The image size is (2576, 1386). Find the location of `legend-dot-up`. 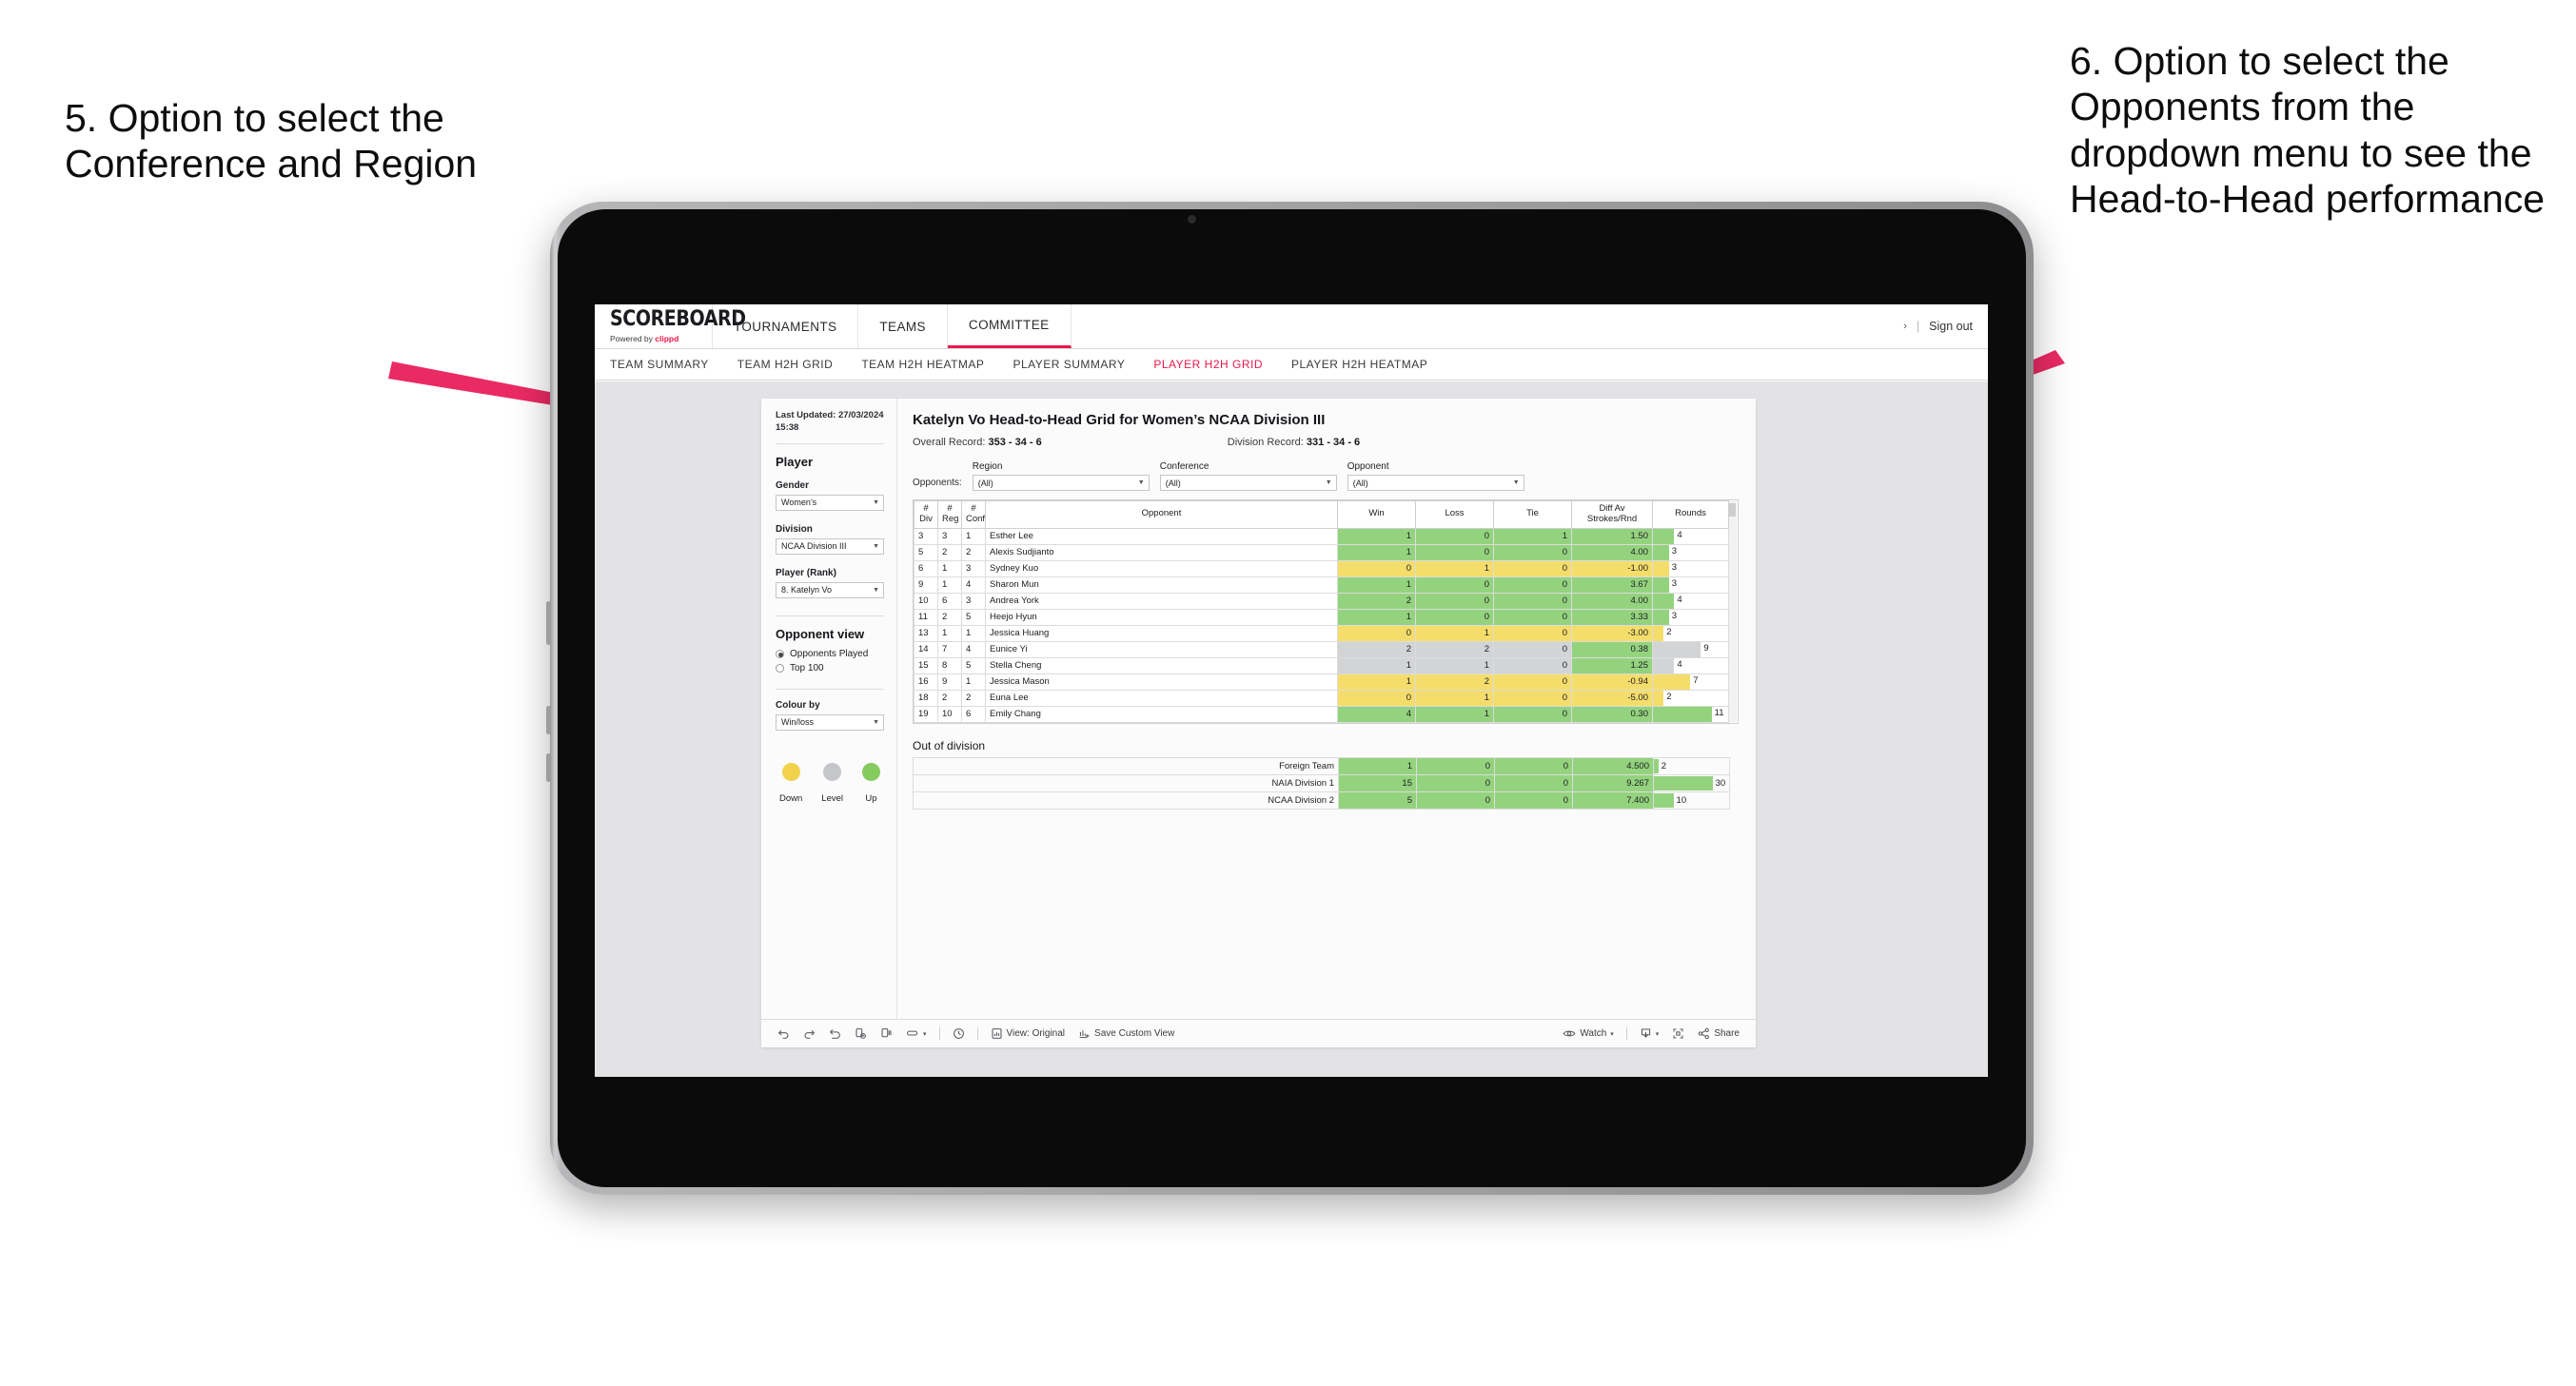

legend-dot-up is located at coordinates (870, 771).